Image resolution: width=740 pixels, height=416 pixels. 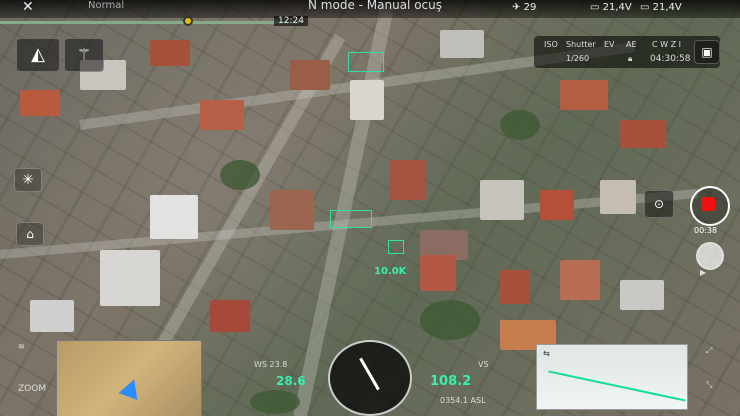 I want to click on compass-gauge, so click(x=370, y=378).